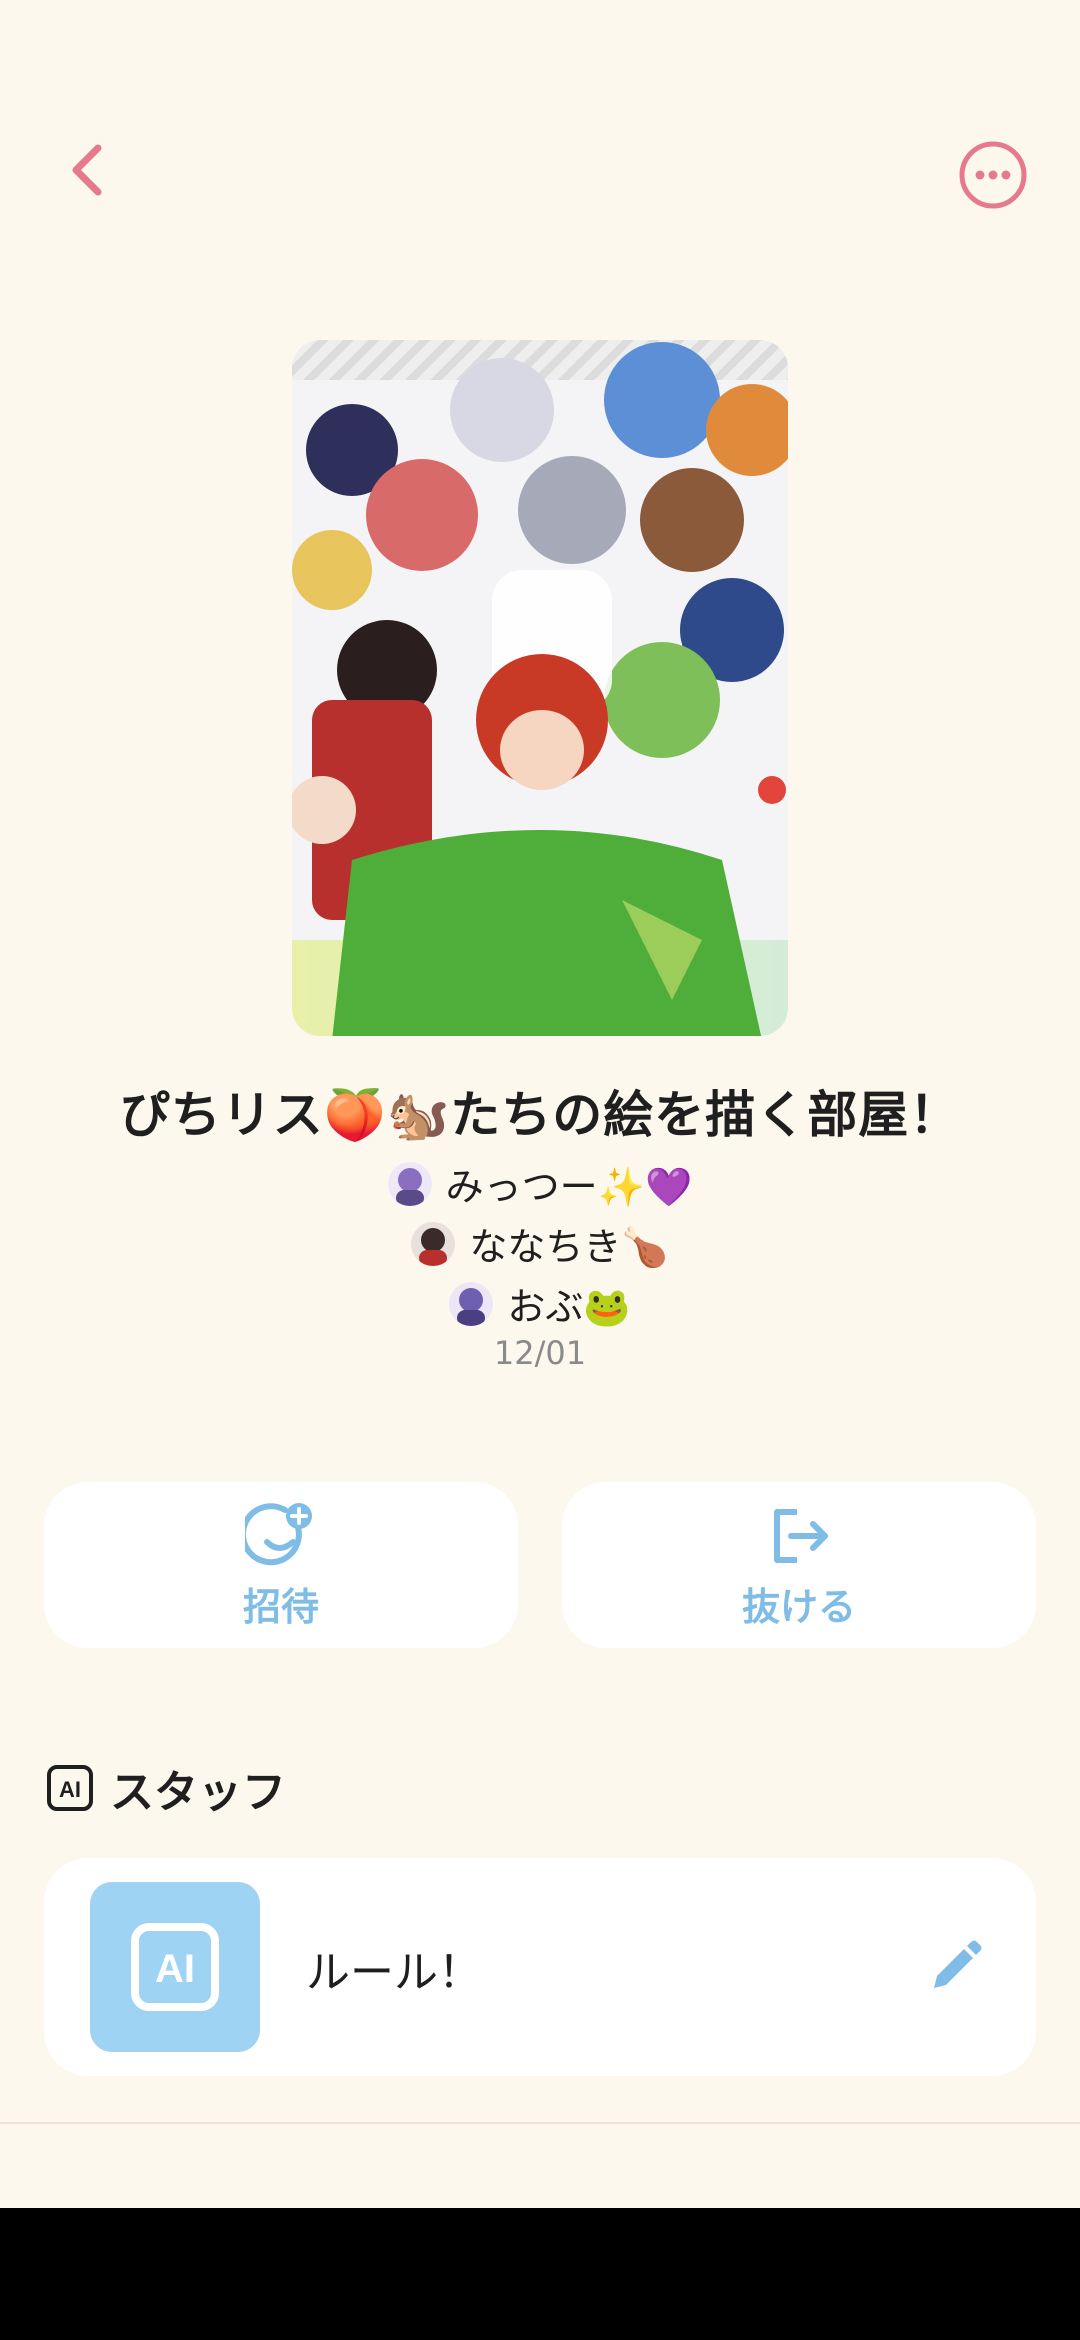  What do you see at coordinates (540, 1967) in the screenshot?
I see `staff-item: AI ルール！` at bounding box center [540, 1967].